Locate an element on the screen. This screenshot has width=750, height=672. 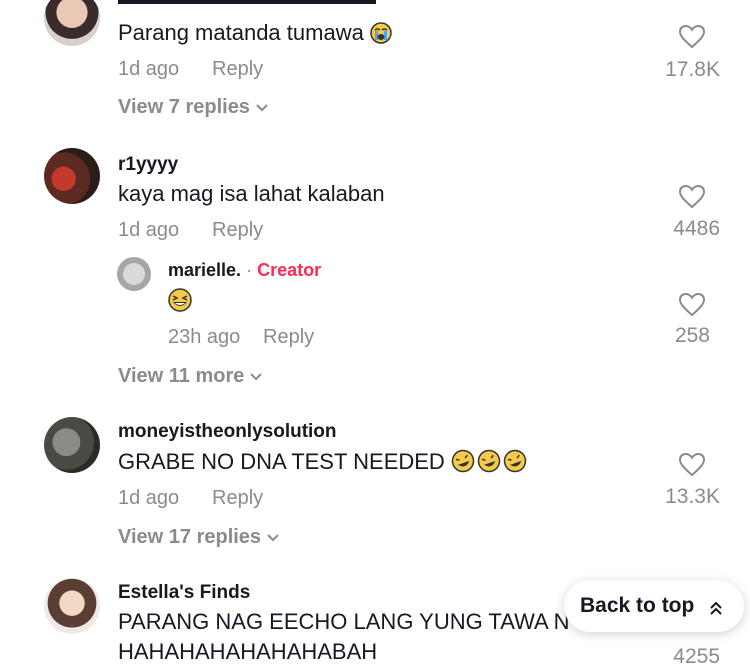
double-chevron-up-icon is located at coordinates (716, 609).